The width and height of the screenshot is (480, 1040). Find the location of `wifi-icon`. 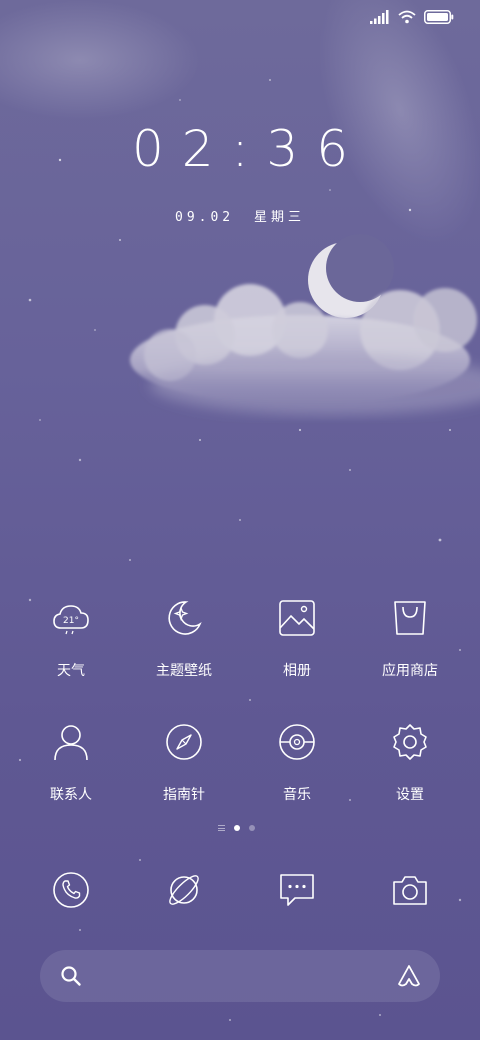

wifi-icon is located at coordinates (407, 17).